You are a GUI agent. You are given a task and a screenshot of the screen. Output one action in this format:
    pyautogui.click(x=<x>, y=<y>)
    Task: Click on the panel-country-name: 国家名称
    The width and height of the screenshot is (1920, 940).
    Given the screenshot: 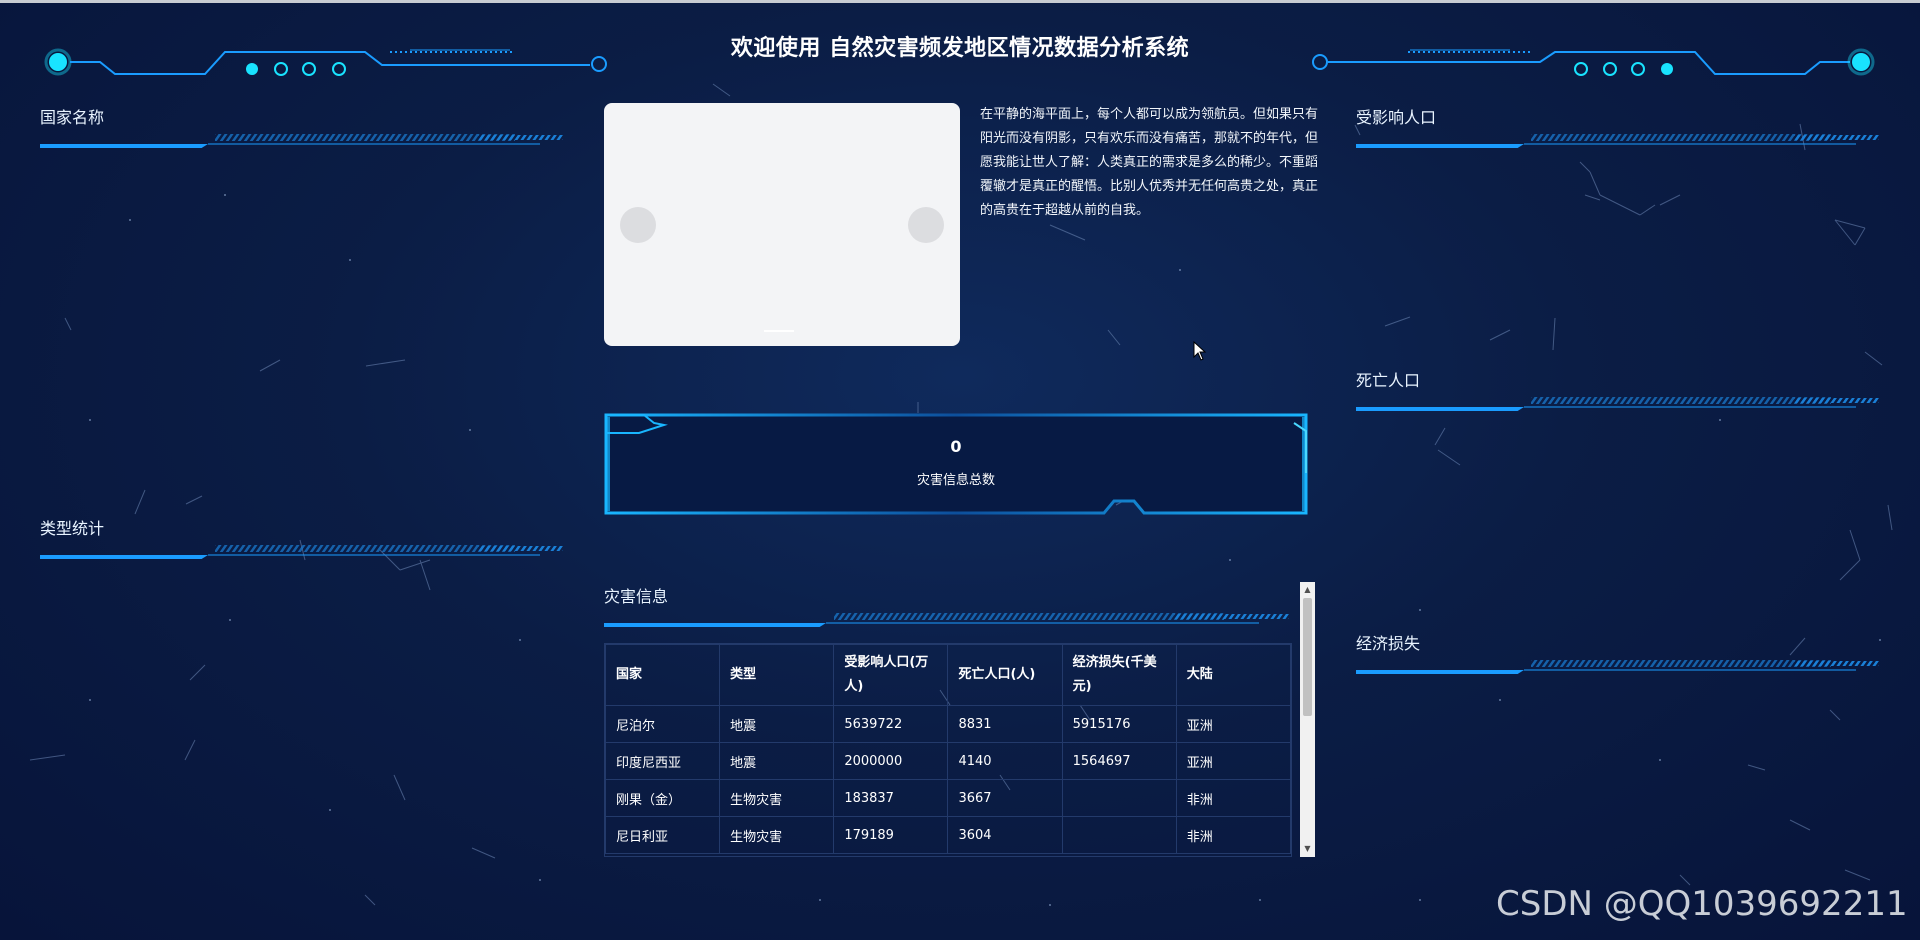 What is the action you would take?
    pyautogui.click(x=302, y=126)
    